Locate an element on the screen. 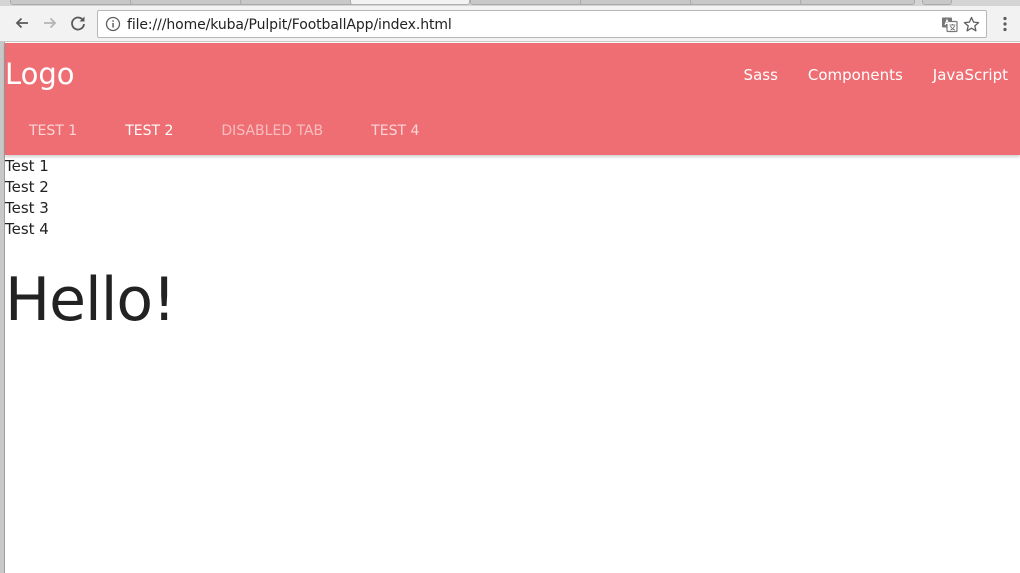 This screenshot has height=573, width=1020. tab-test-2: Test 2 is located at coordinates (149, 131).